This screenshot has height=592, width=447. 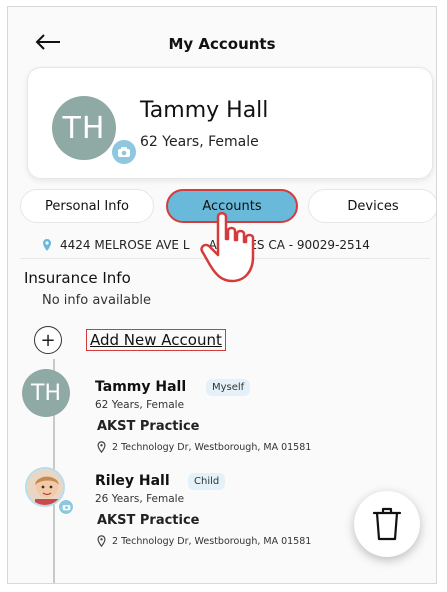 I want to click on profile-name: Tammy Hall, so click(x=204, y=110).